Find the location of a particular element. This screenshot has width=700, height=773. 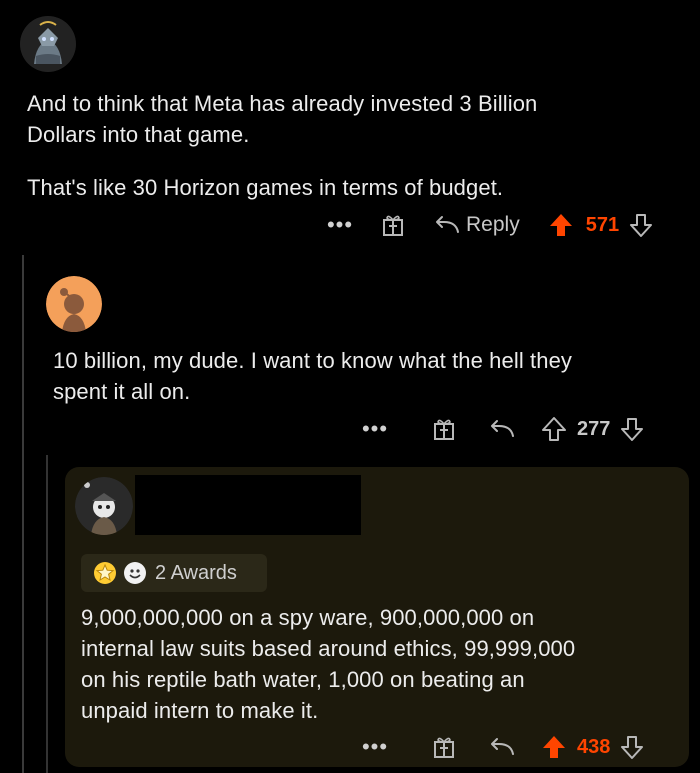

gold-star-award-icon is located at coordinates (105, 573).